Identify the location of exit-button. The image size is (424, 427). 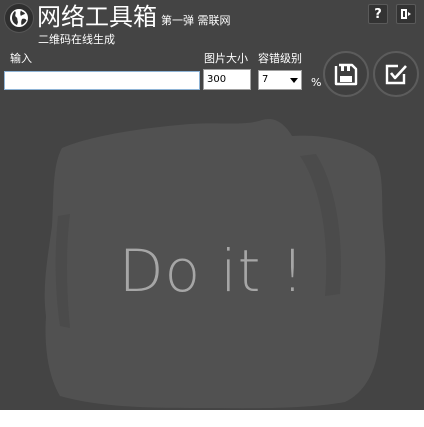
(406, 14).